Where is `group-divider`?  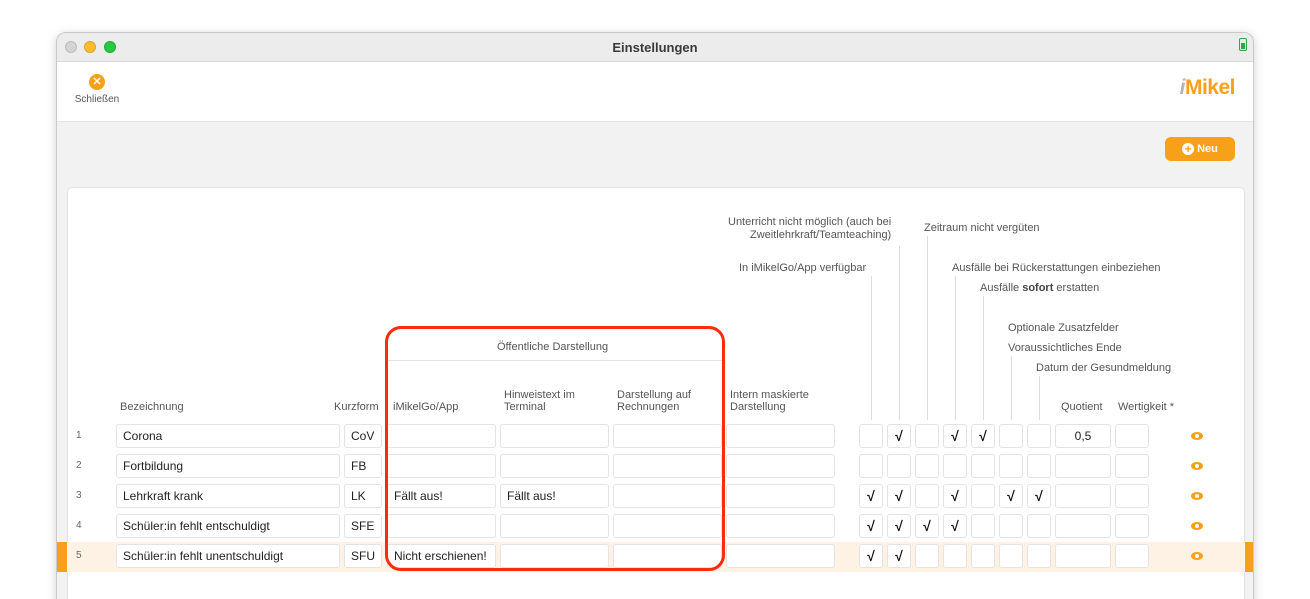
group-divider is located at coordinates (555, 360).